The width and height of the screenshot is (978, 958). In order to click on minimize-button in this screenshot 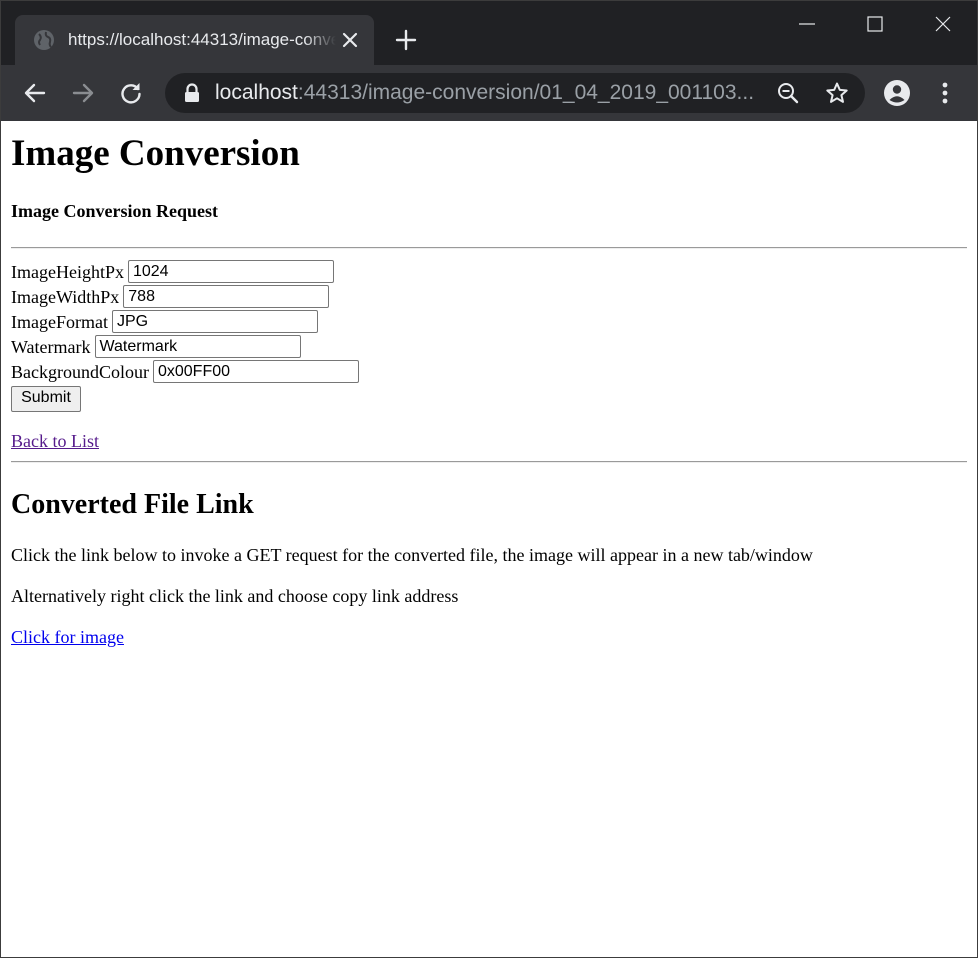, I will do `click(807, 24)`.